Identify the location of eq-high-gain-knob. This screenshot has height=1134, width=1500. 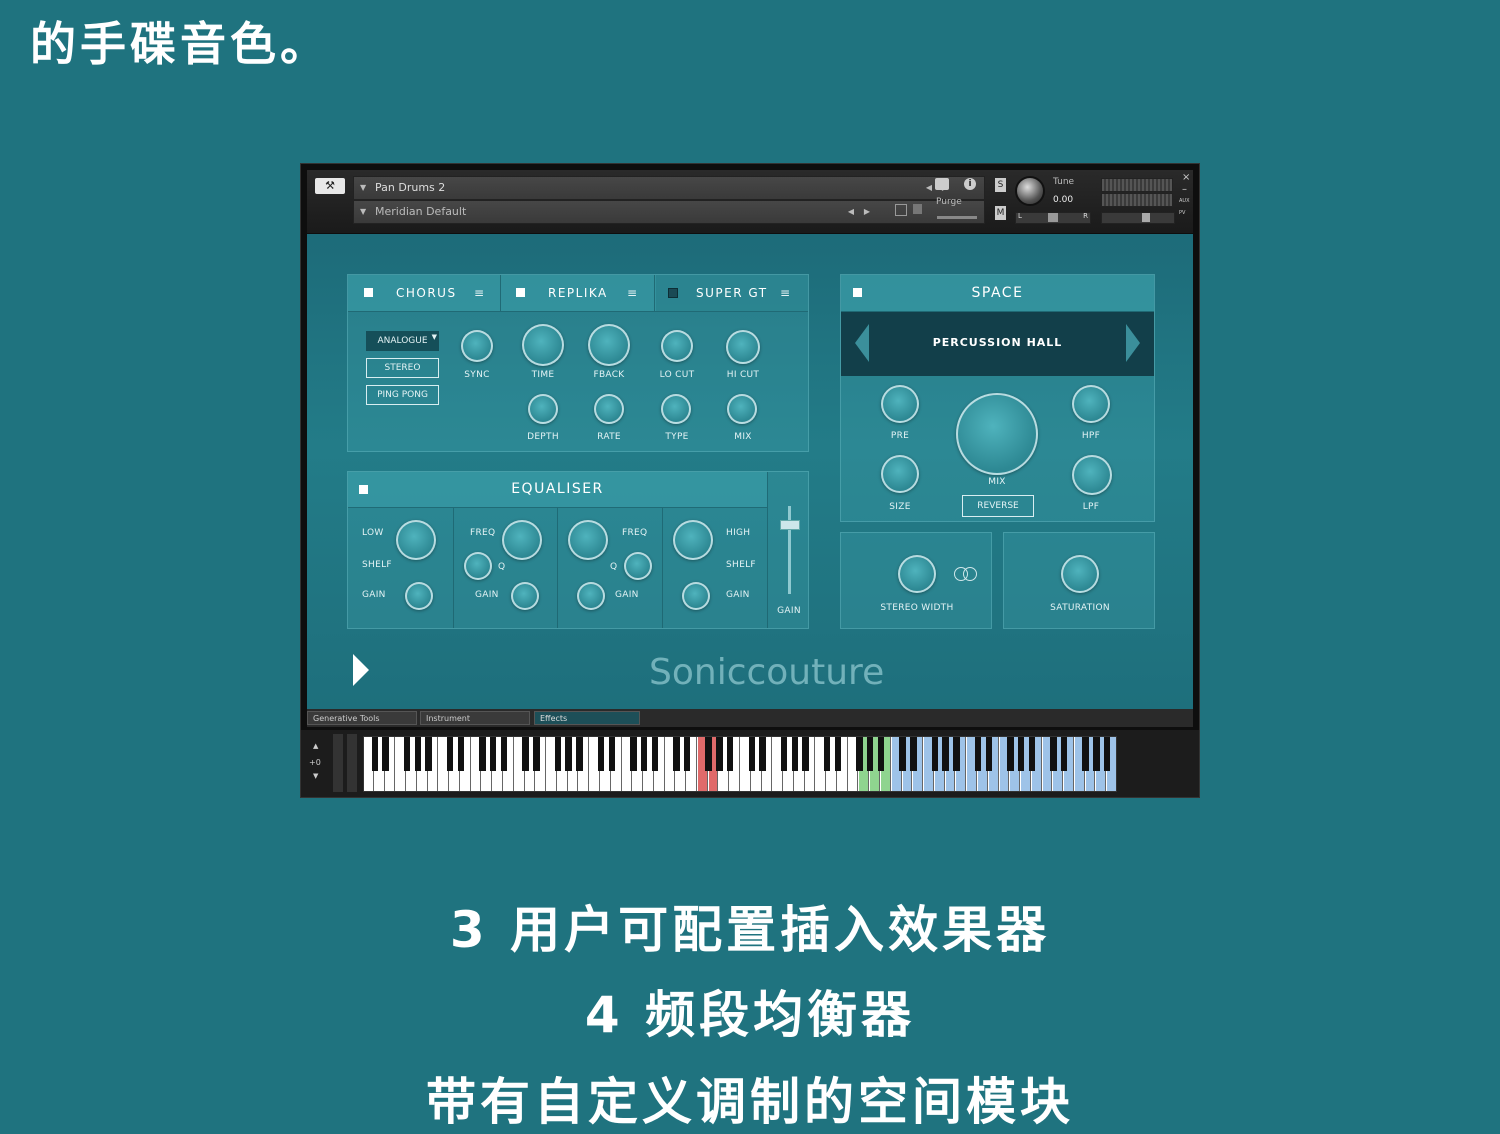
(696, 596).